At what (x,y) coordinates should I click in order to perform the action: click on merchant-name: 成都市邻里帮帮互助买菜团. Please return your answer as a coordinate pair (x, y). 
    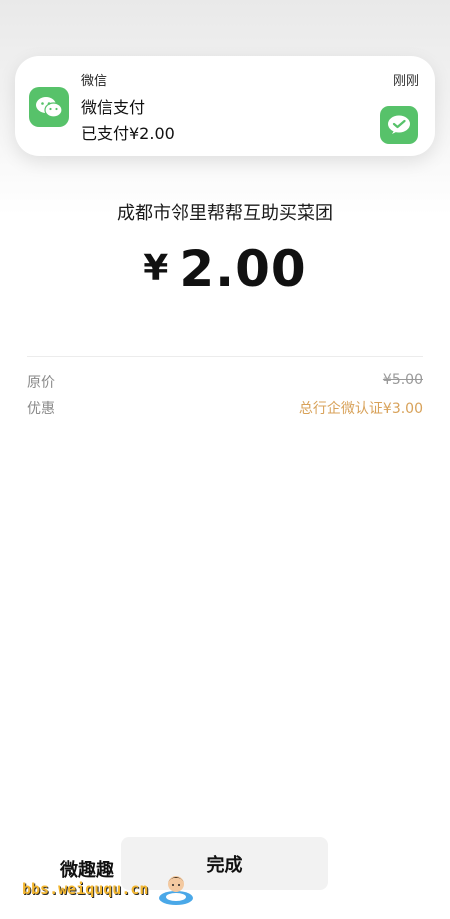
    Looking at the image, I should click on (225, 213).